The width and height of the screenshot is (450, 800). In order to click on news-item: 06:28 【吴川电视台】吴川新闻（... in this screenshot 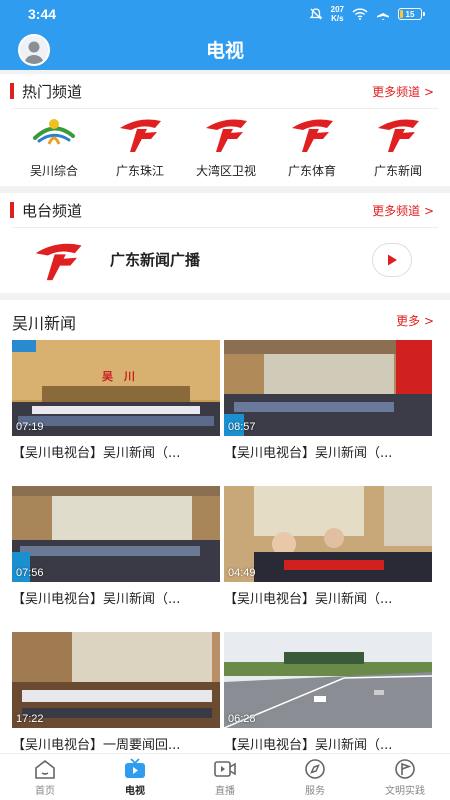, I will do `click(328, 692)`.